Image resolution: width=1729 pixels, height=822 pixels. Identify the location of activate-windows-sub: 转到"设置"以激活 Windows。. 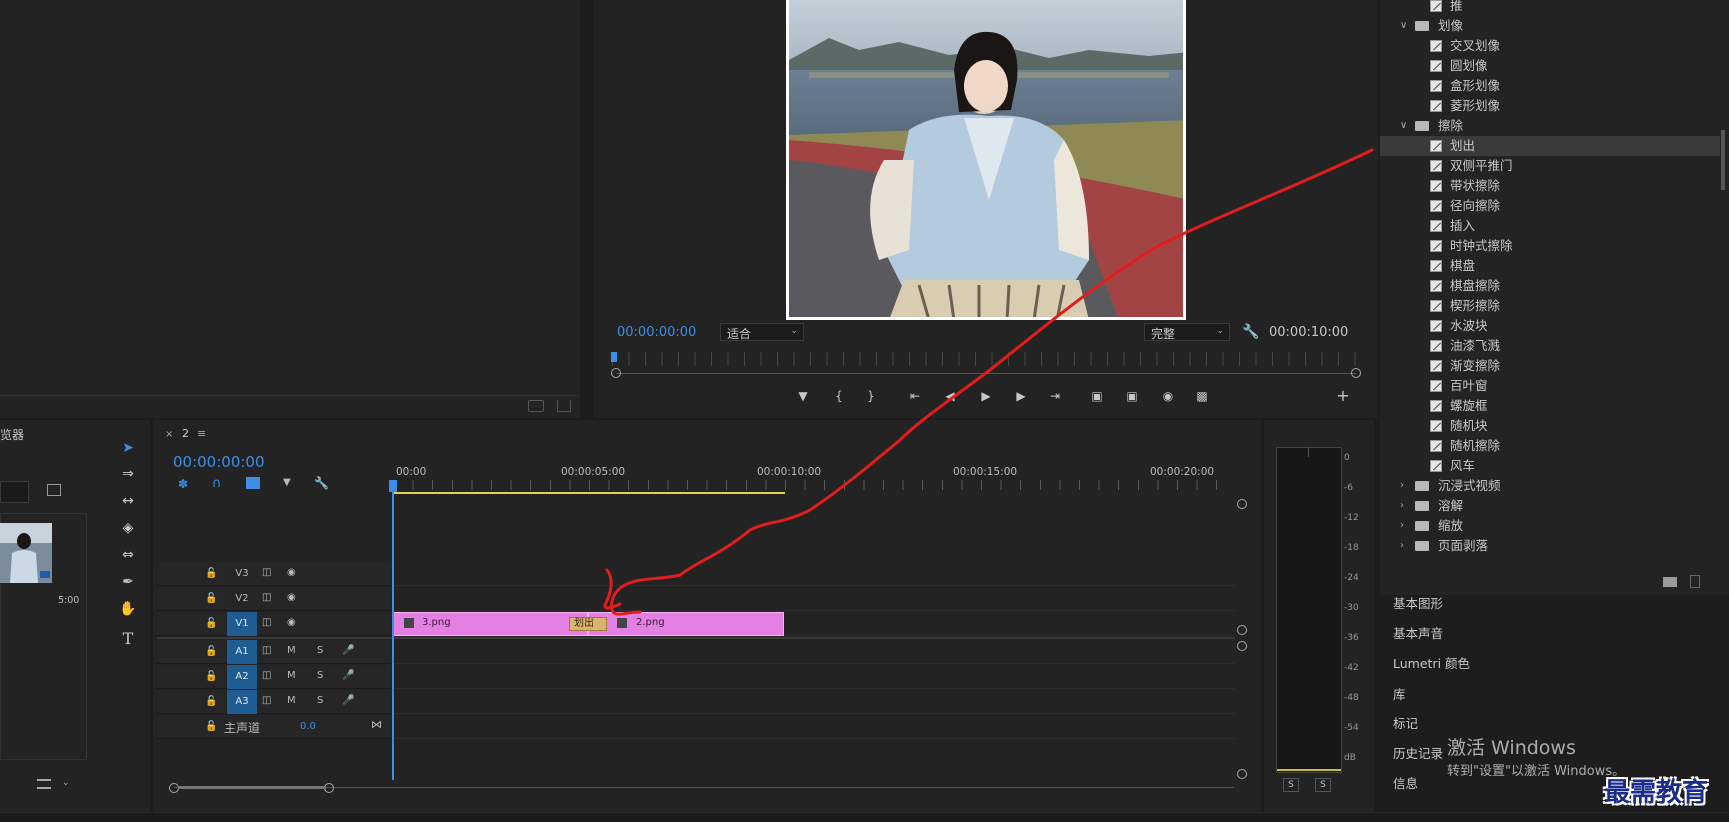
(1536, 771).